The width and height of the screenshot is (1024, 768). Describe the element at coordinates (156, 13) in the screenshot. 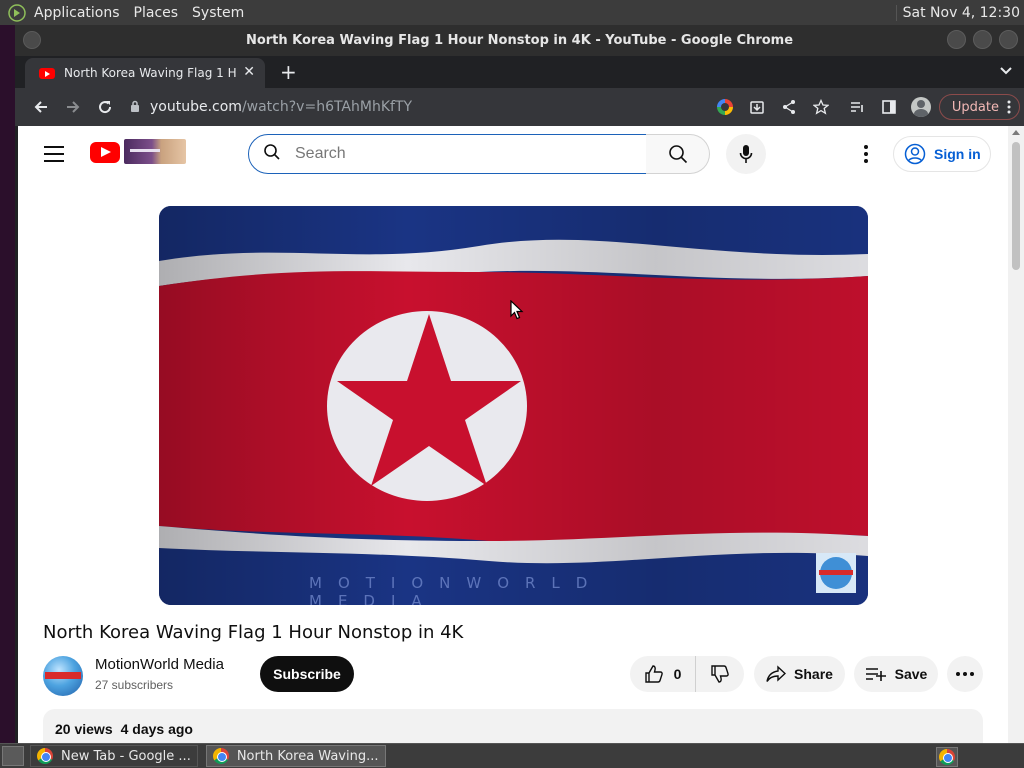

I see `menu-places: Places` at that location.